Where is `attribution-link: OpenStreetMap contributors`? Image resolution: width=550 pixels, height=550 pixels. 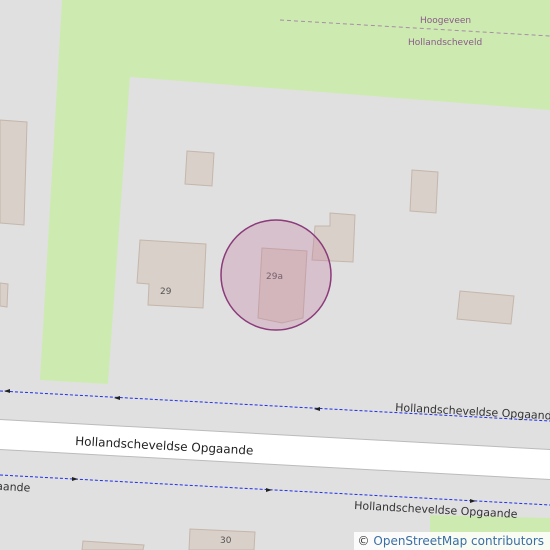
attribution-link: OpenStreetMap contributors is located at coordinates (458, 541).